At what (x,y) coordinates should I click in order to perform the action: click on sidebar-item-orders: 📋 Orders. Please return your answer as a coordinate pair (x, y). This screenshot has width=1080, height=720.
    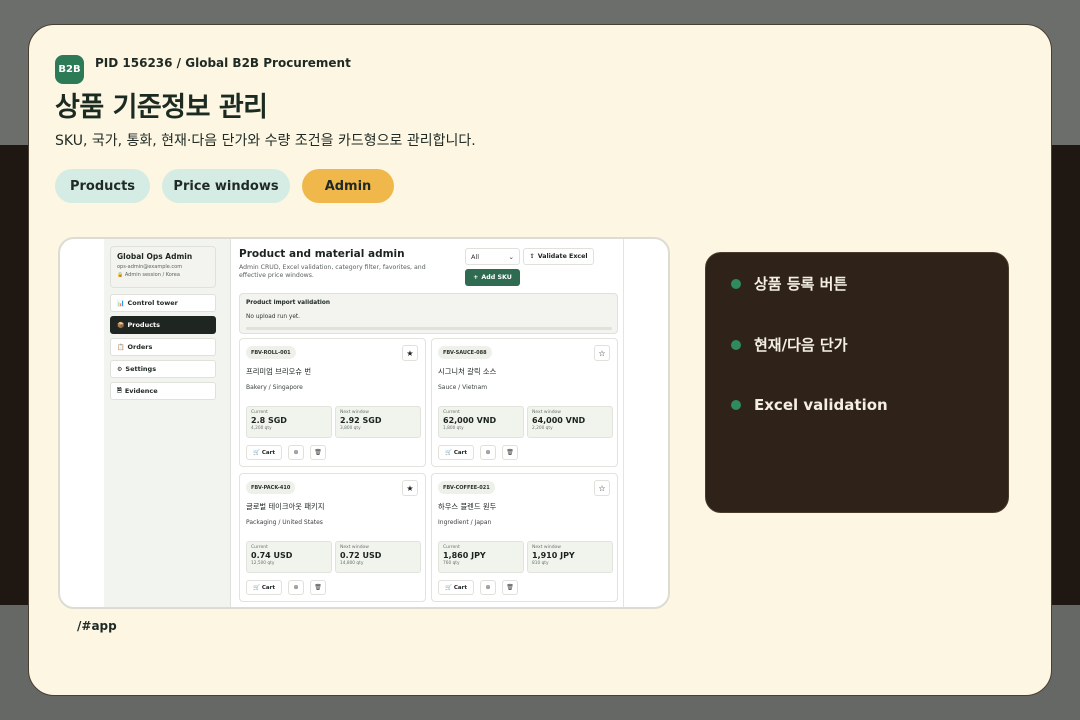
    Looking at the image, I should click on (163, 347).